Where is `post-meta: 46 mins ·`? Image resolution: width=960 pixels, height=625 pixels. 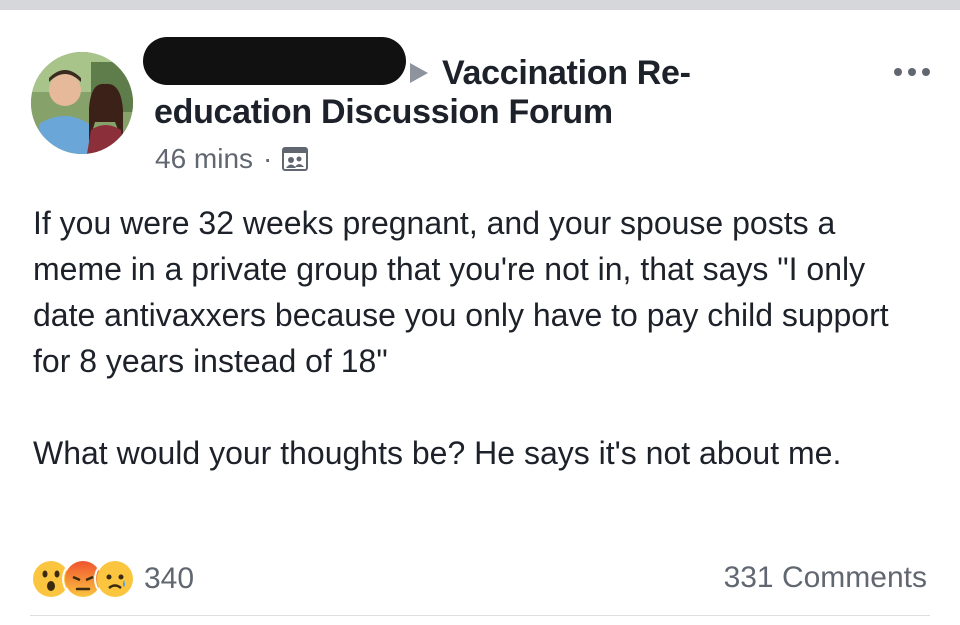
post-meta: 46 mins · is located at coordinates (232, 159).